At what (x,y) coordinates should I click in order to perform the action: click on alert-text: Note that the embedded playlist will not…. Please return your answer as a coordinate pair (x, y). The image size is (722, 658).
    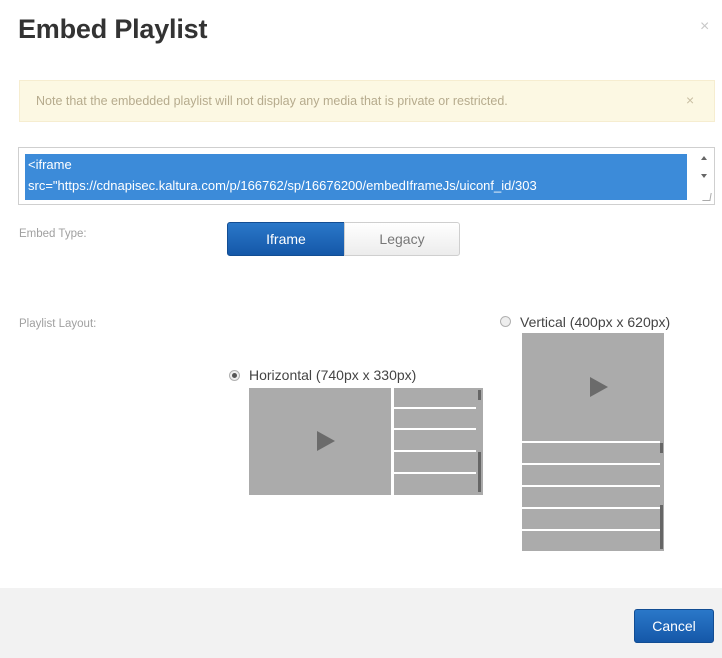
    Looking at the image, I should click on (272, 101).